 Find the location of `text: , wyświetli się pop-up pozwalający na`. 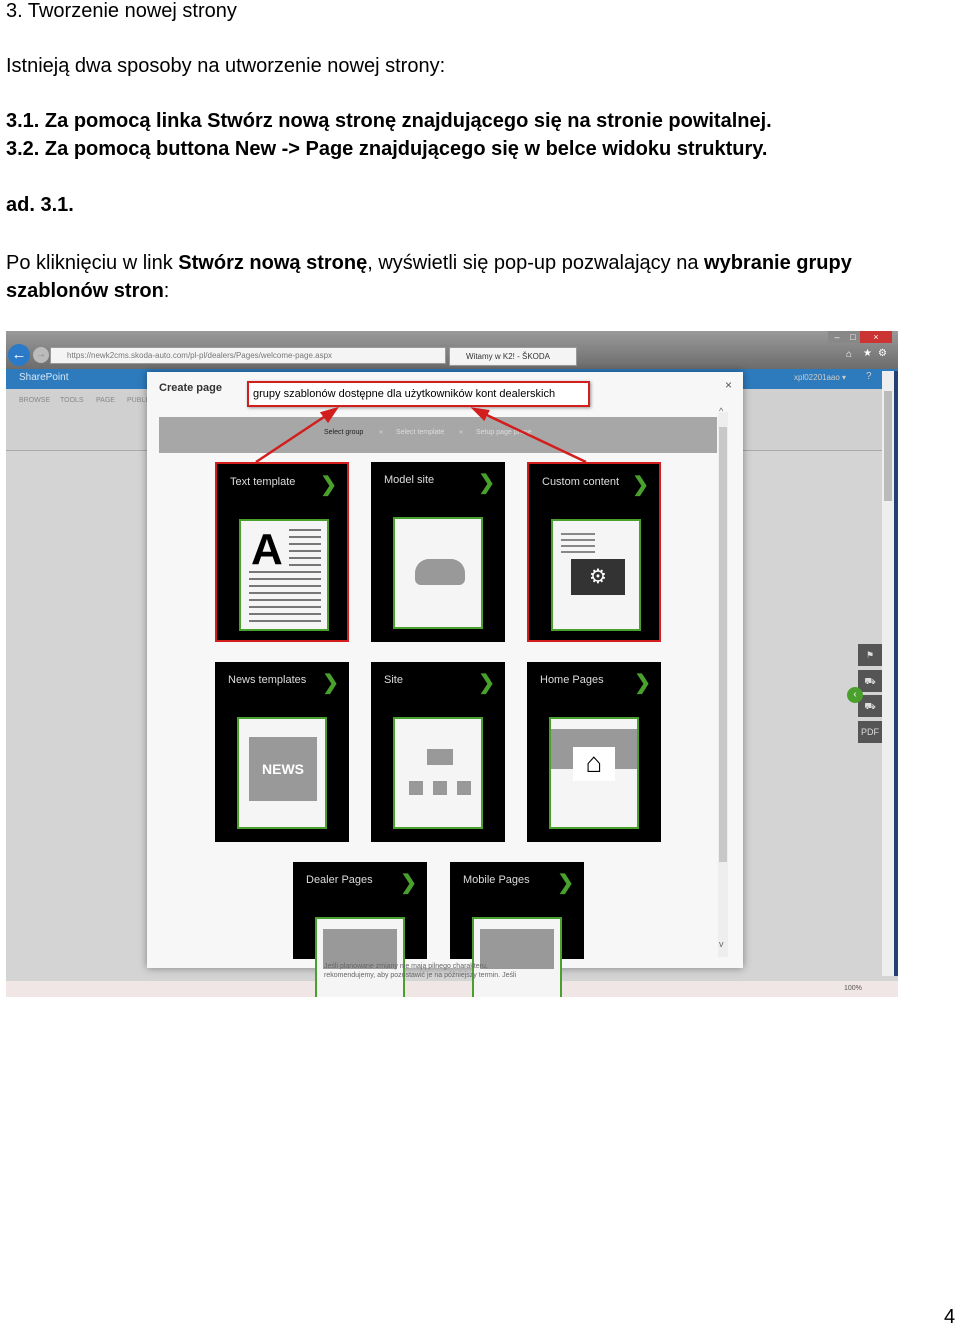

text: , wyświetli się pop-up pozwalający na is located at coordinates (536, 263).